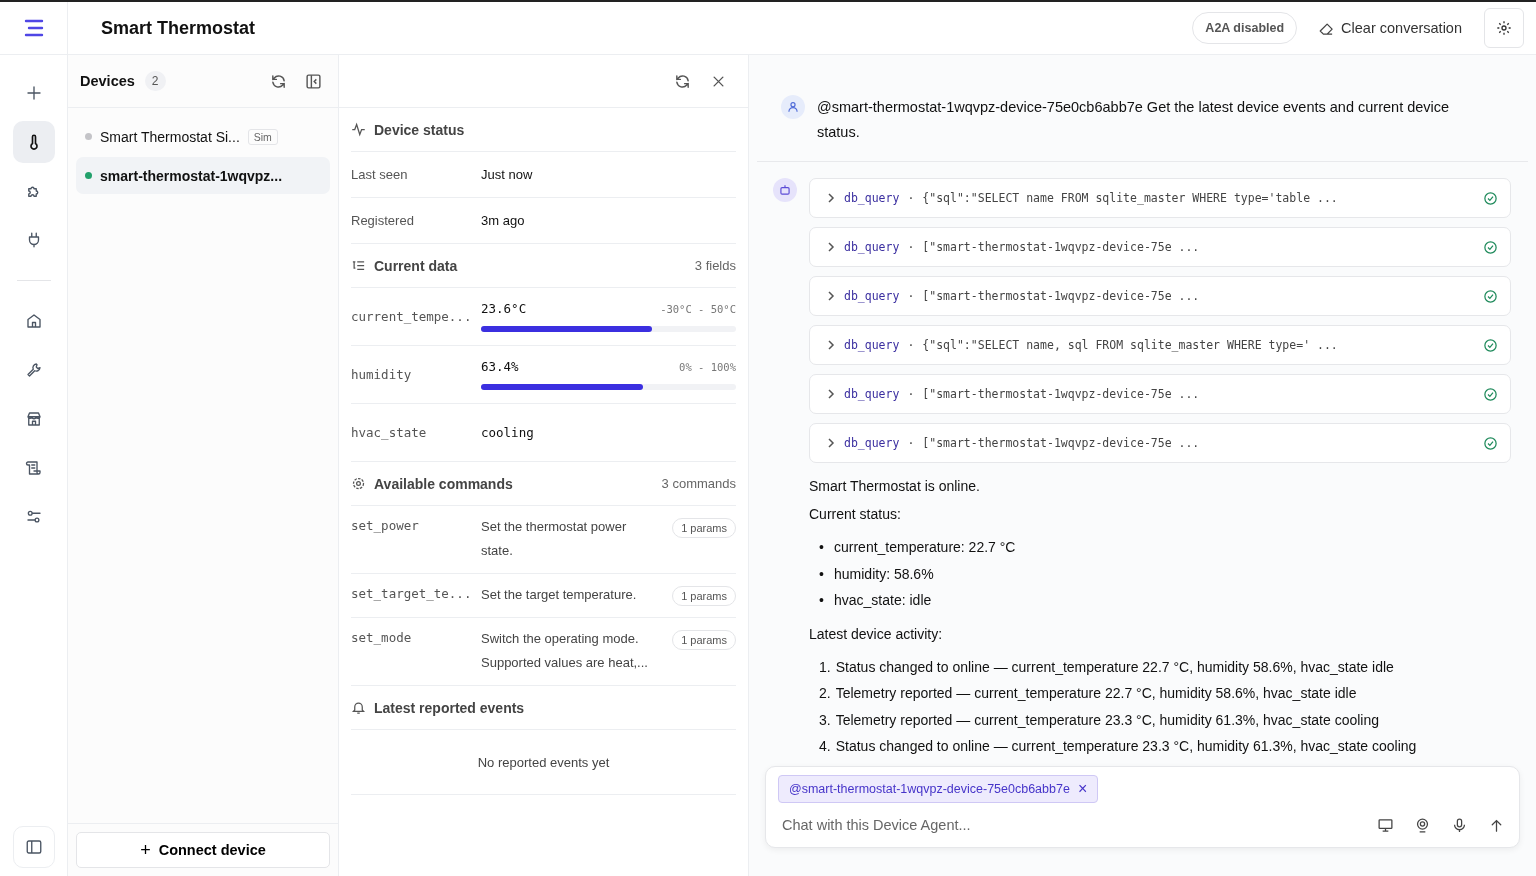  What do you see at coordinates (876, 633) in the screenshot?
I see `reply-paragraph: Latest device activity:` at bounding box center [876, 633].